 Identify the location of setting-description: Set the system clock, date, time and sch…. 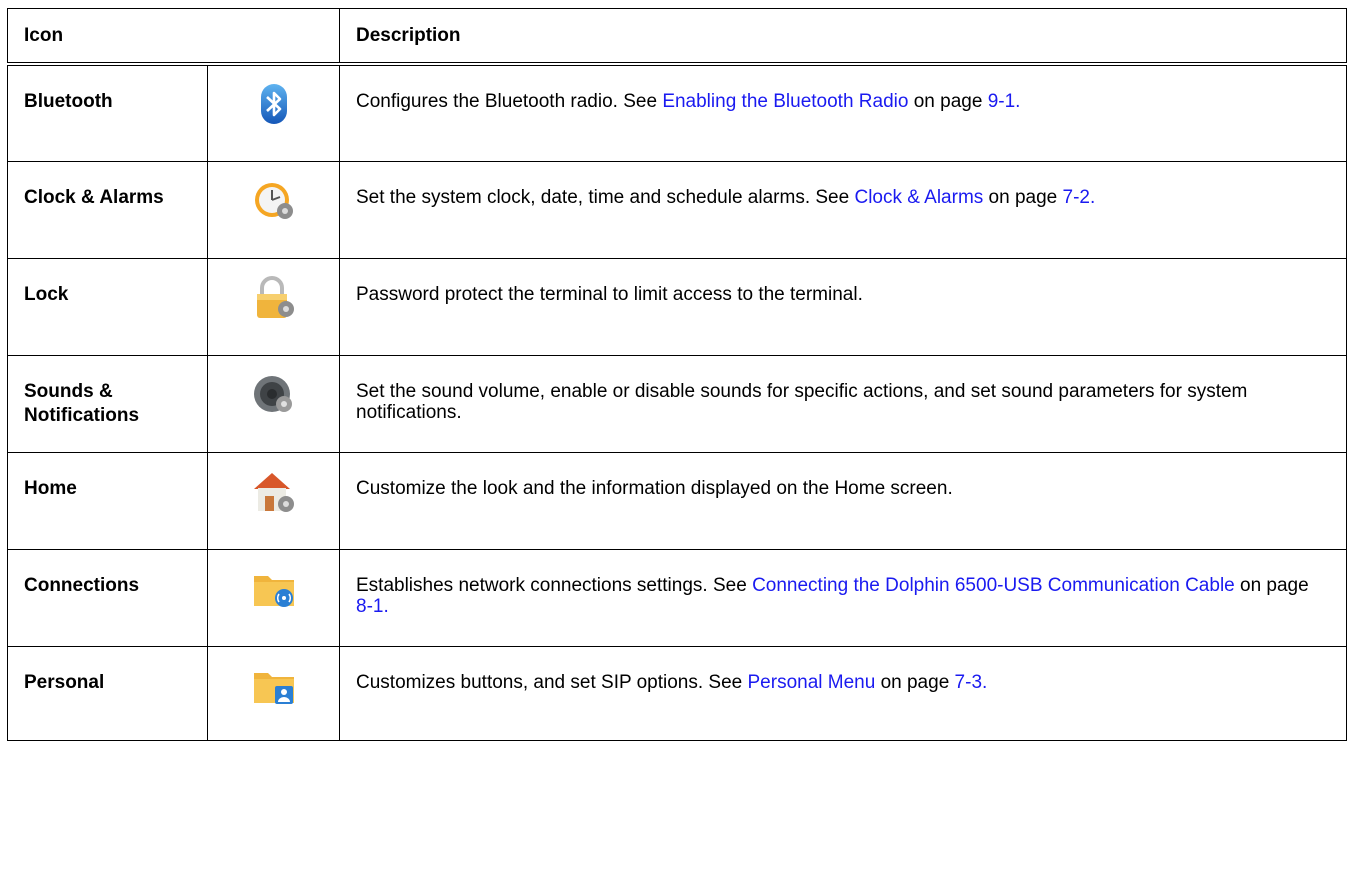
(843, 209).